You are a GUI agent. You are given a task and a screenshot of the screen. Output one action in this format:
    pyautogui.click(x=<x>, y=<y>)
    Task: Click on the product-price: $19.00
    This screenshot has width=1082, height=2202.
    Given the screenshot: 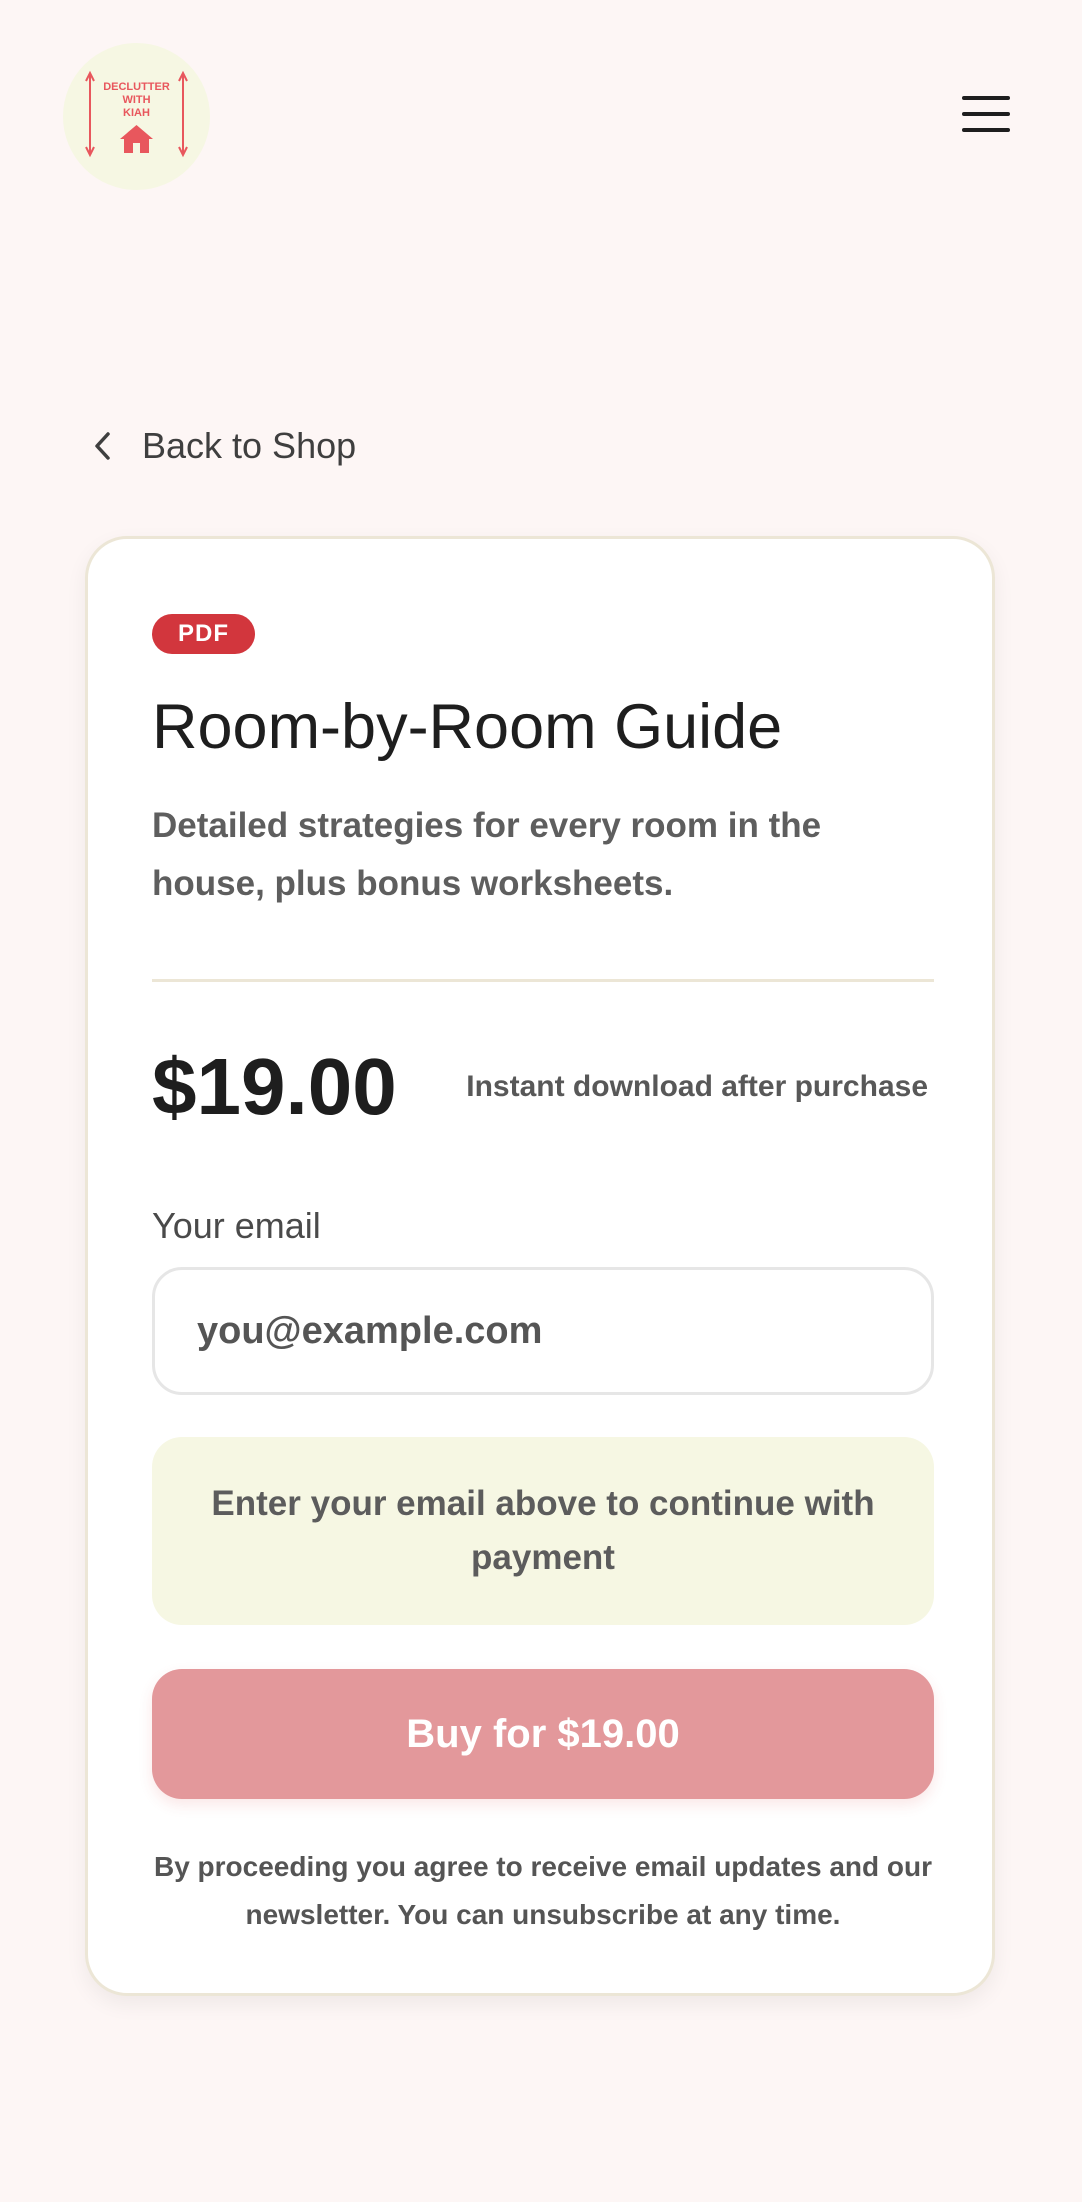 What is the action you would take?
    pyautogui.click(x=274, y=1086)
    